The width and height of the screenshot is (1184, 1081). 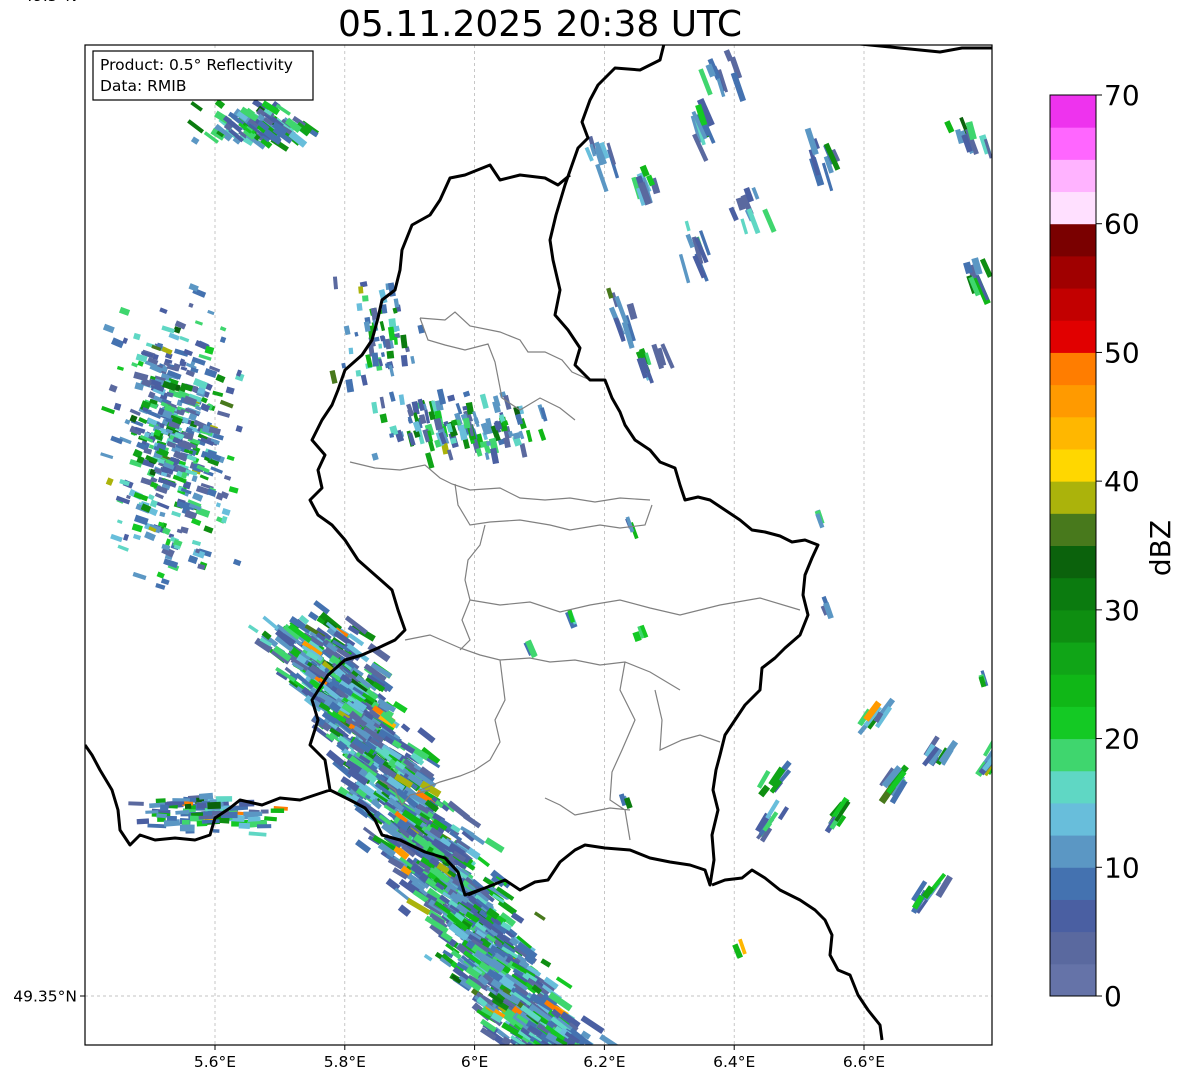 What do you see at coordinates (1113, 996) in the screenshot?
I see `colorbar-tick-label: 0` at bounding box center [1113, 996].